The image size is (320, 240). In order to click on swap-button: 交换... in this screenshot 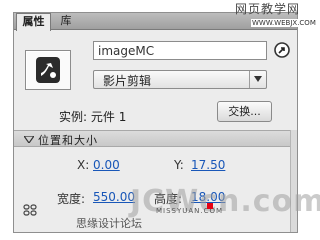, I will do `click(244, 111)`.